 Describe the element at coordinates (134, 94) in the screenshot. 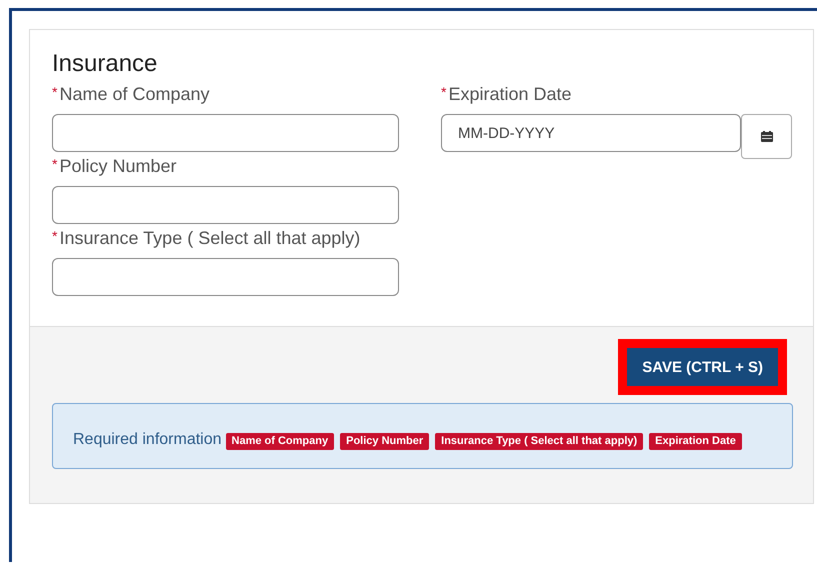

I see `field-label: Name of Company` at that location.